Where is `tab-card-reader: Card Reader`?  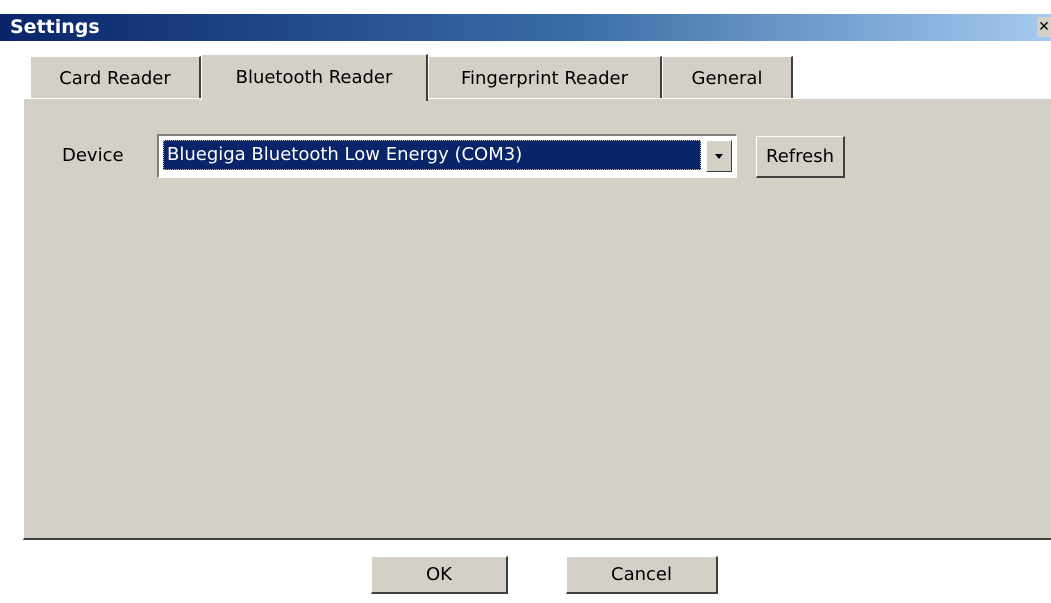
tab-card-reader: Card Reader is located at coordinates (115, 77).